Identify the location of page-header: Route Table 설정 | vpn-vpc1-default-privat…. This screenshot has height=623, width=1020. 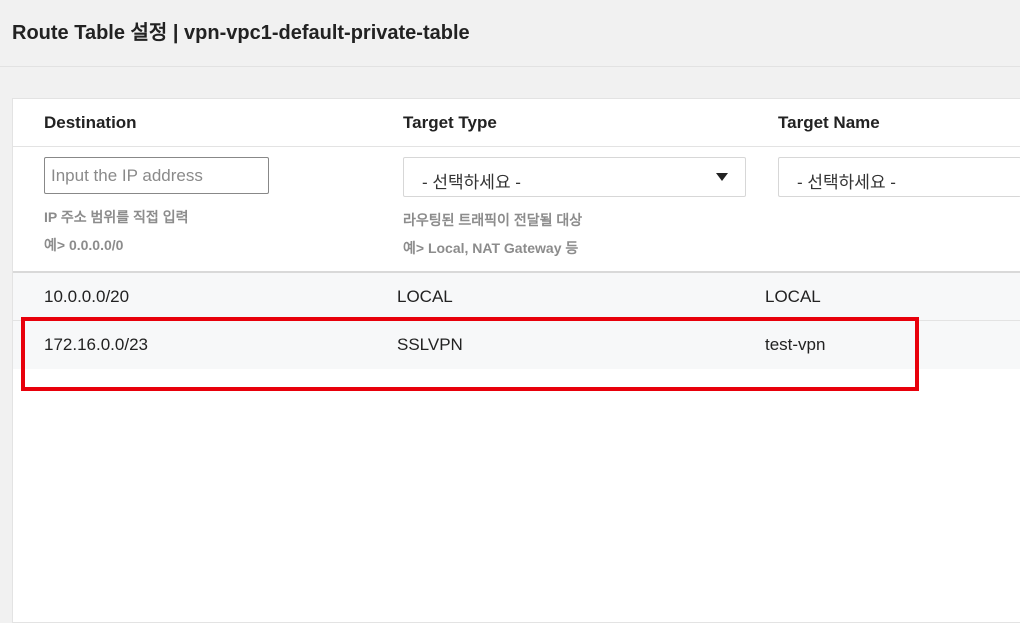
(510, 33).